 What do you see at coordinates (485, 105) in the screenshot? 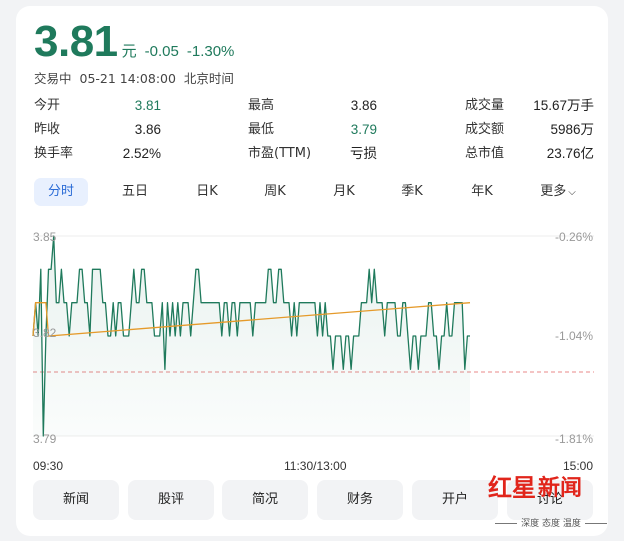
I see `stat-label: 成交量` at bounding box center [485, 105].